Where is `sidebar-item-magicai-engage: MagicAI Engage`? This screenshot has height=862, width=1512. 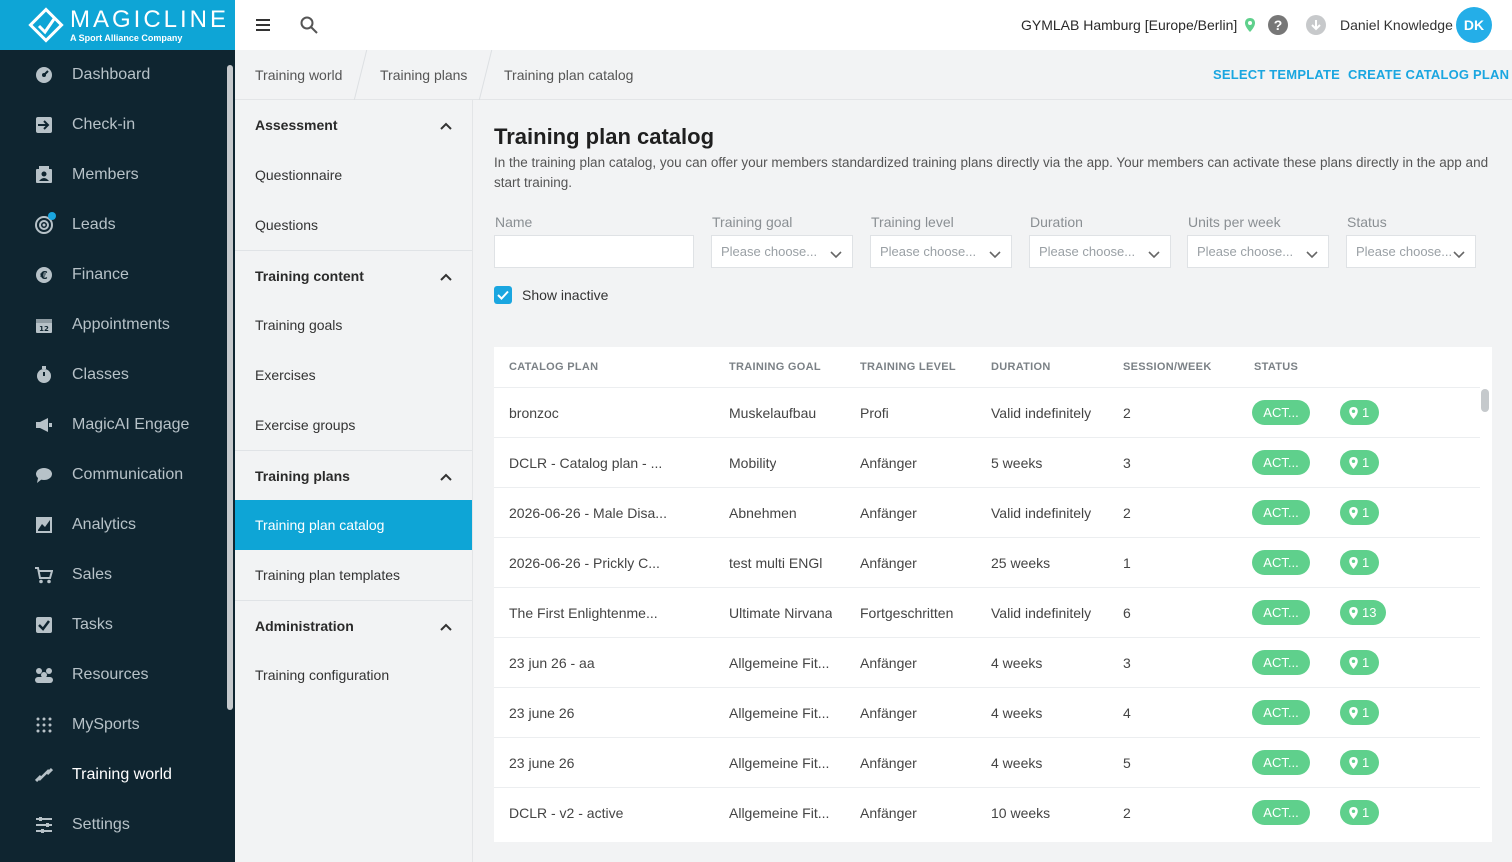
sidebar-item-magicai-engage: MagicAI Engage is located at coordinates (117, 425).